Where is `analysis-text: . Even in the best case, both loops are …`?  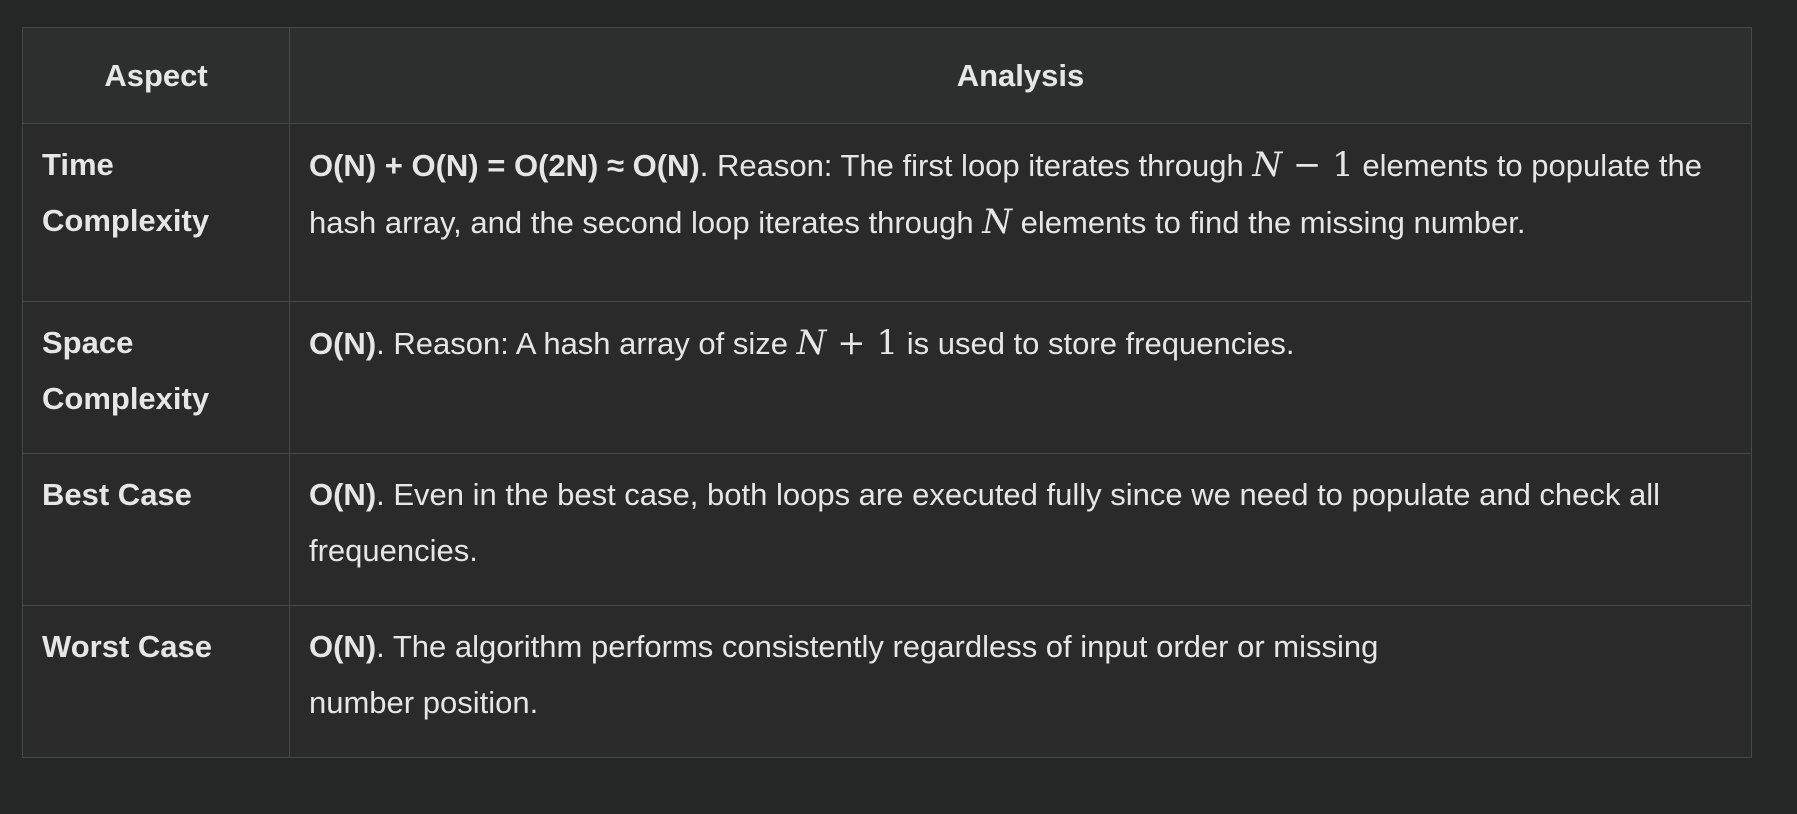 analysis-text: . Even in the best case, both loops are … is located at coordinates (985, 522).